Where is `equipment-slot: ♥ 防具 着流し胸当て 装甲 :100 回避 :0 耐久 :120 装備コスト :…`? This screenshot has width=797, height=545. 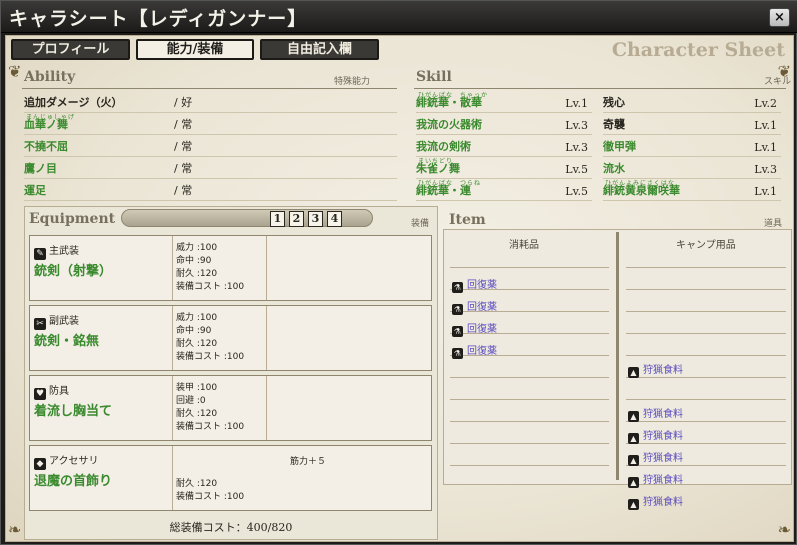
equipment-slot: ♥ 防具 着流し胸当て 装甲 :100 回避 :0 耐久 :120 装備コスト :… is located at coordinates (230, 408).